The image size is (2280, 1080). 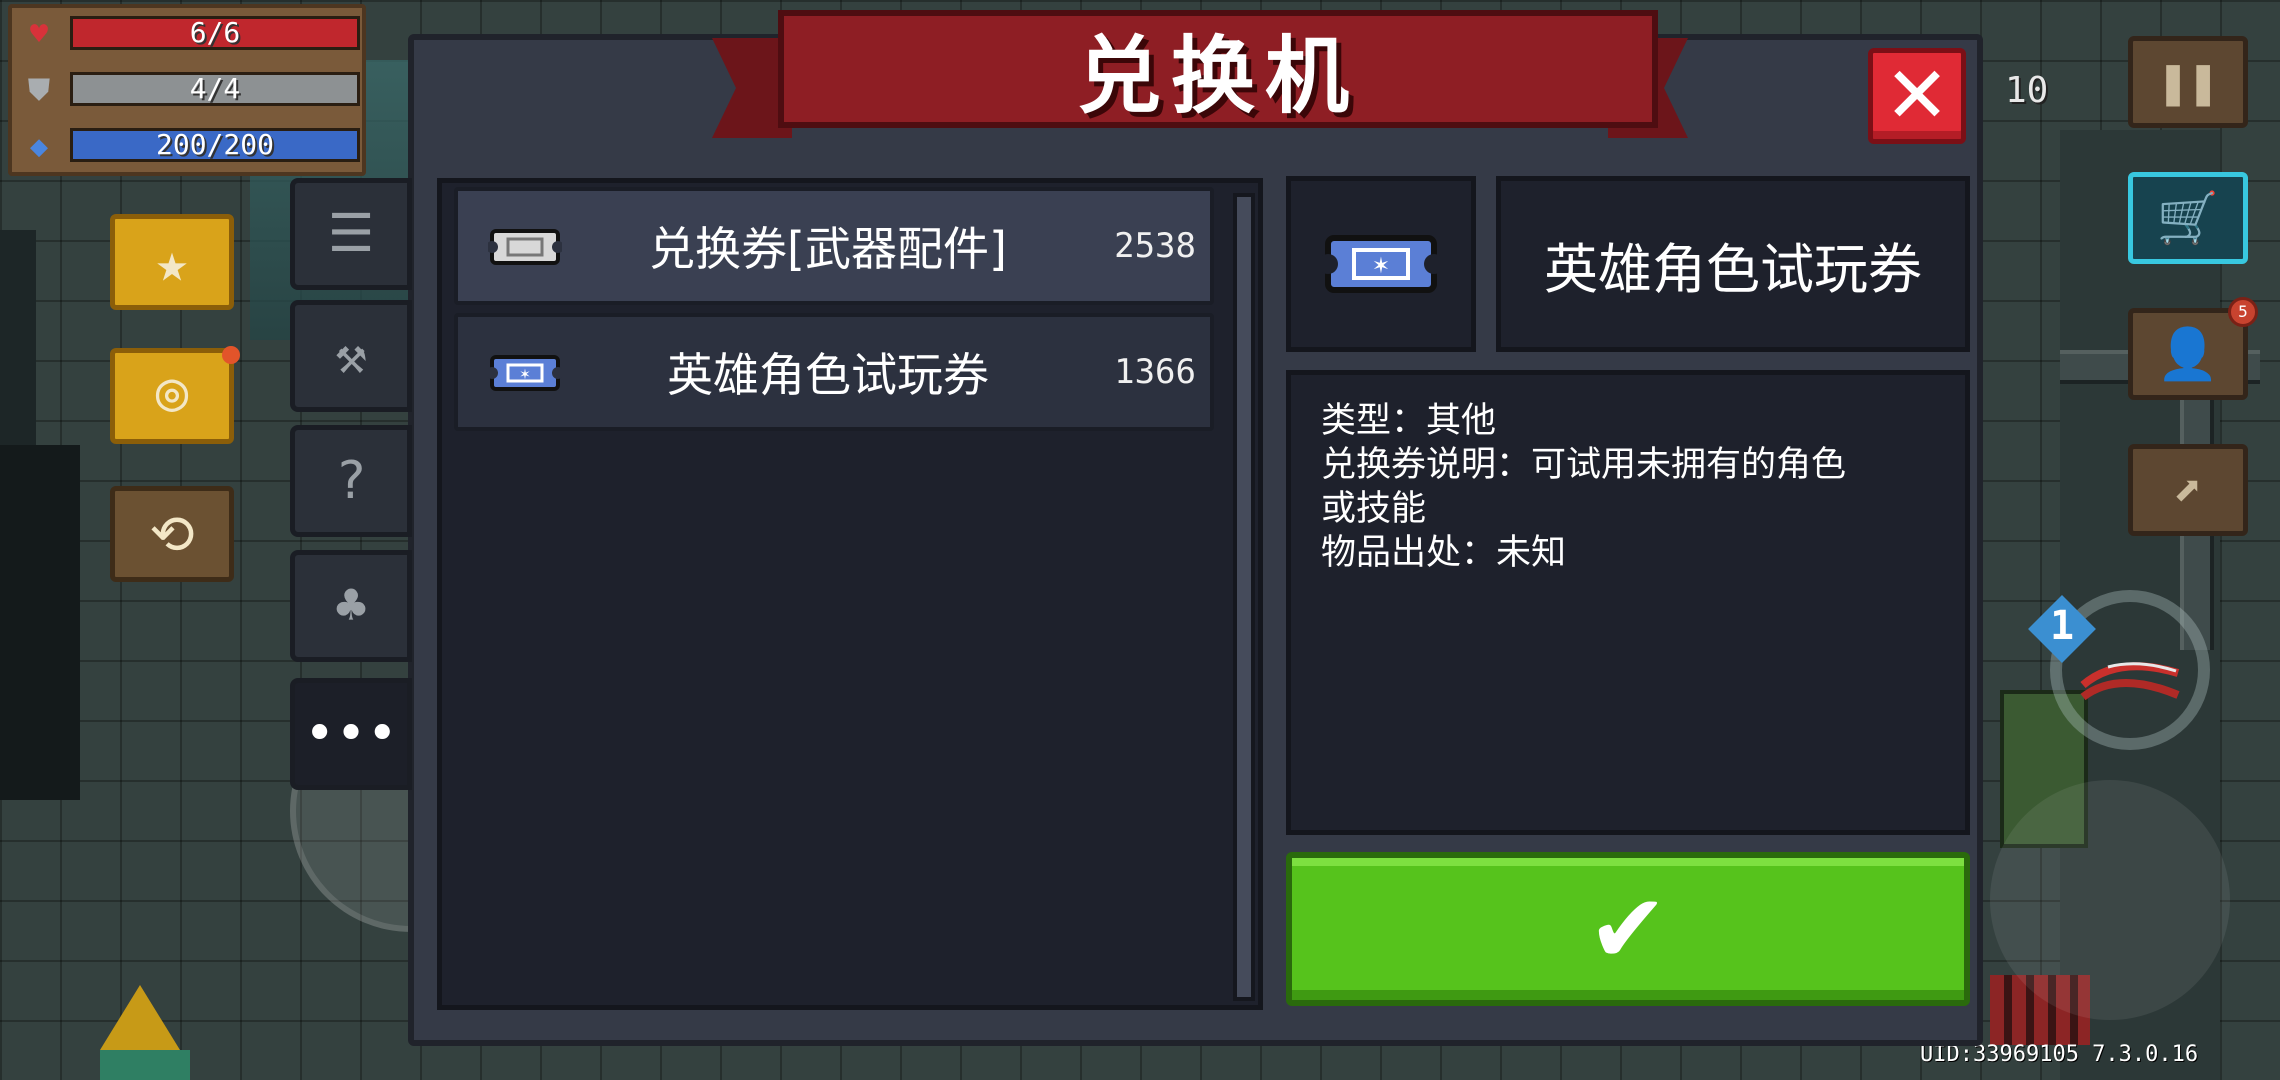 I want to click on tab-mystery: ?, so click(x=351, y=481).